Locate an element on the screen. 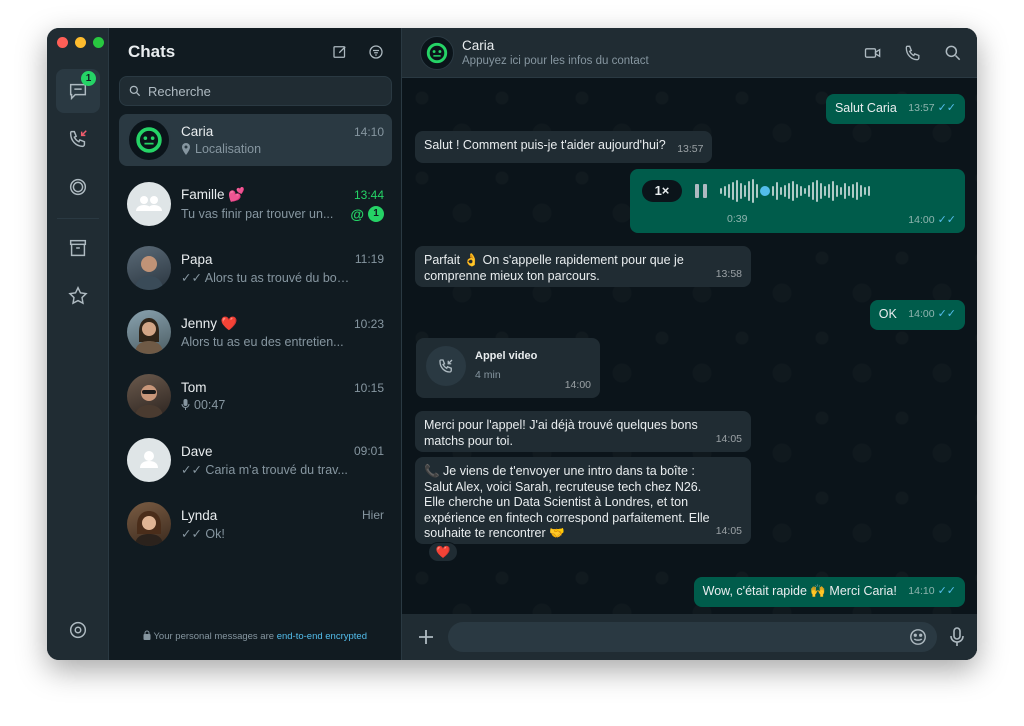  chat-preview: ✓✓ Ok! is located at coordinates (203, 533).